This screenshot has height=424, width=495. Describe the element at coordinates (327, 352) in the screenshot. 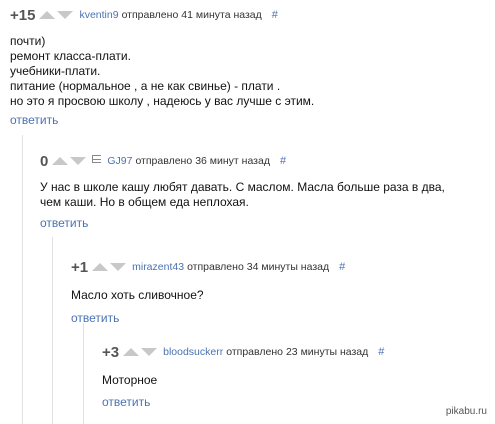

I see `comment-time: 23 минуты назад` at that location.